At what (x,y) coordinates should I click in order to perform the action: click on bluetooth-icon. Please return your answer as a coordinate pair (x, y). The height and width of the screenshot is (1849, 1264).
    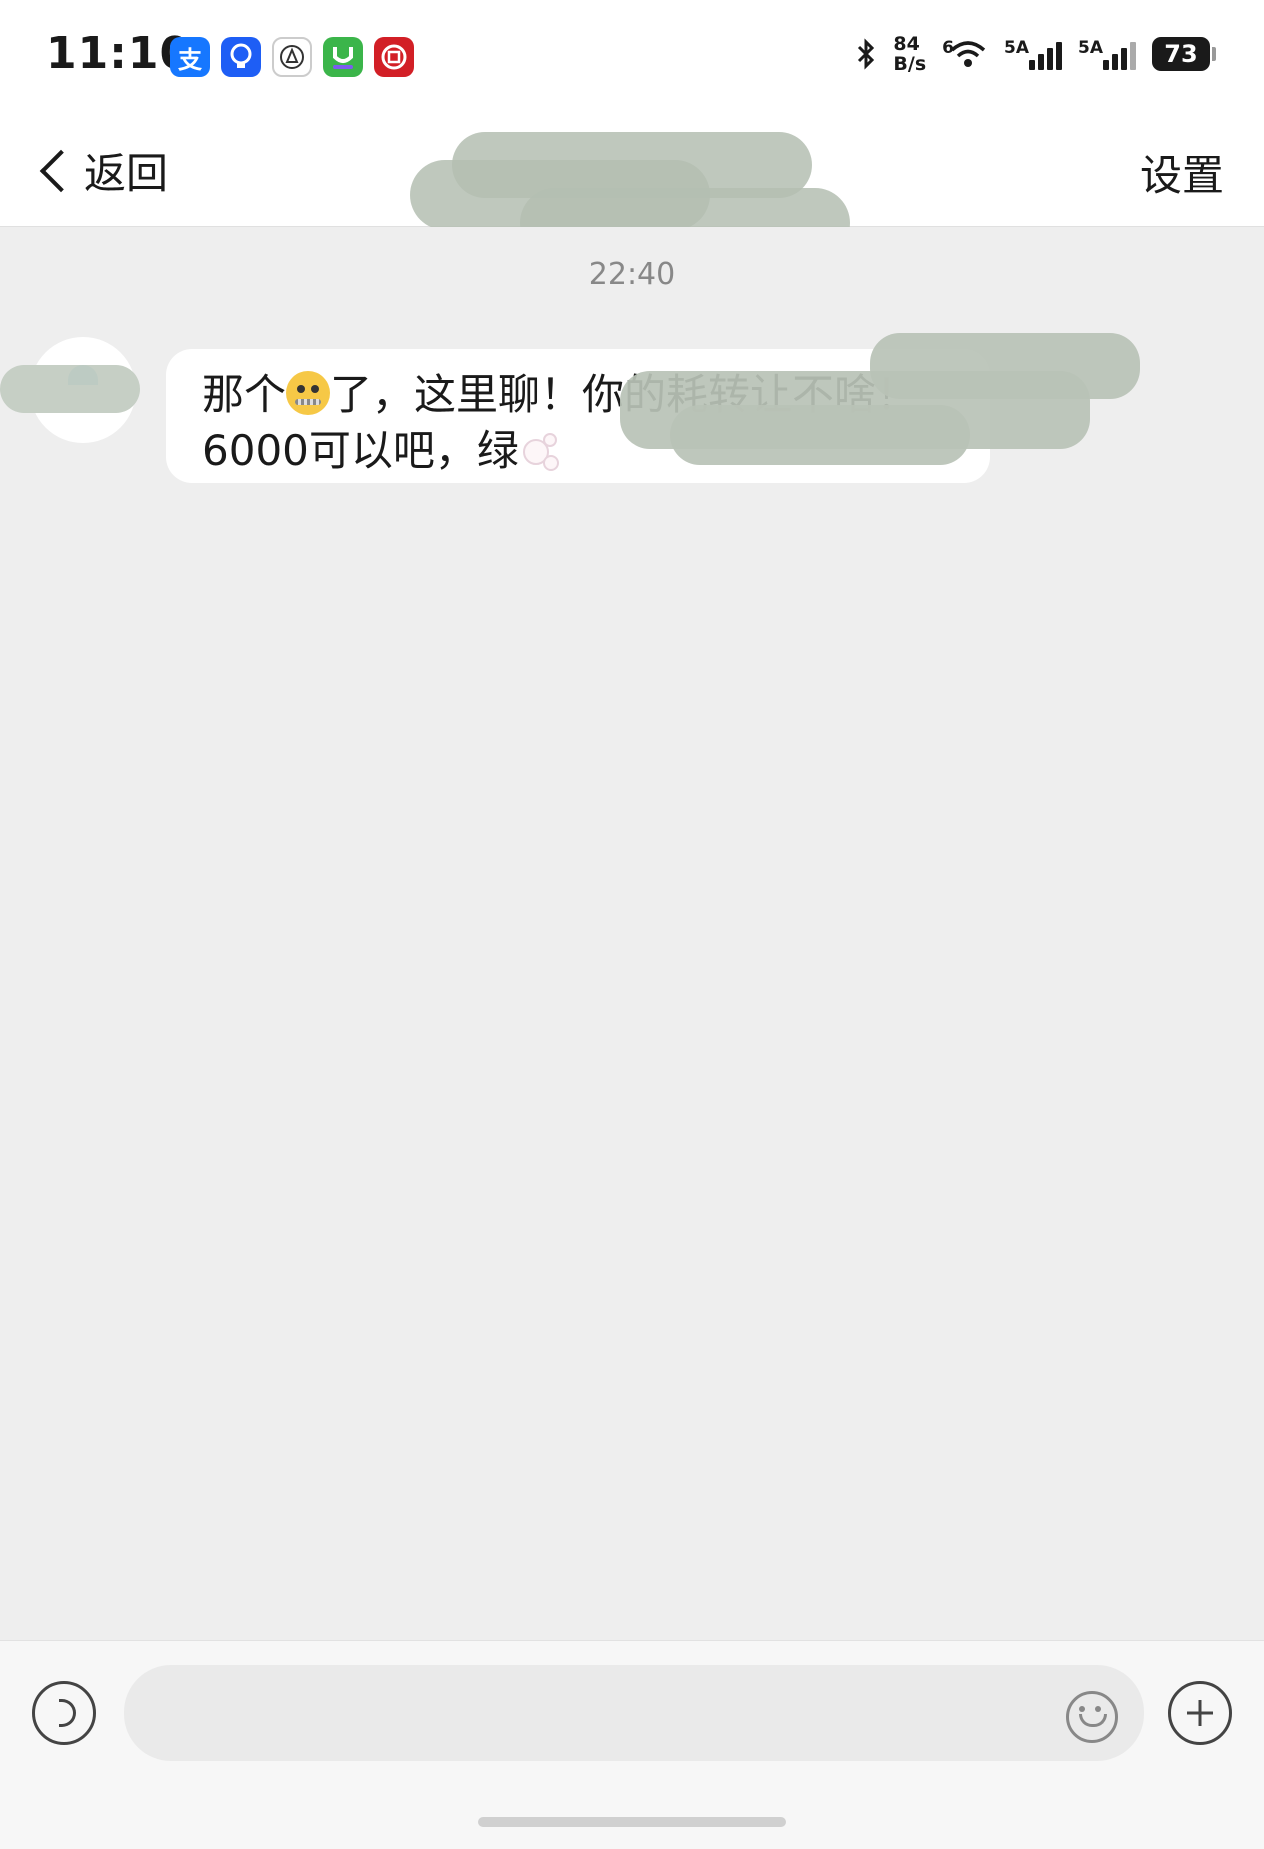
    Looking at the image, I should click on (866, 54).